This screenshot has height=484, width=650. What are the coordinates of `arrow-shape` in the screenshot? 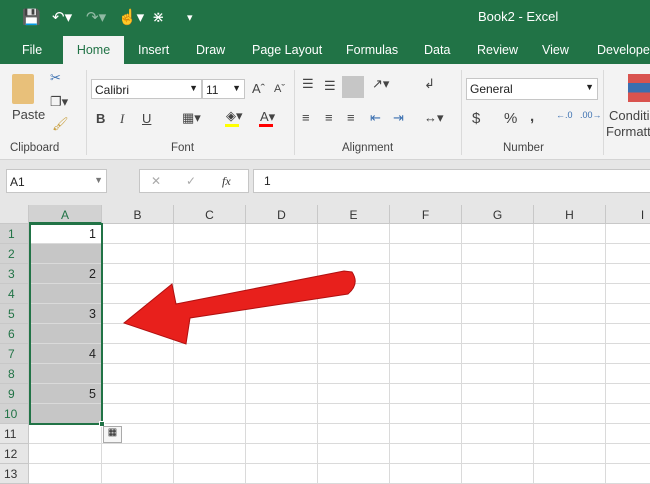 It's located at (239, 307).